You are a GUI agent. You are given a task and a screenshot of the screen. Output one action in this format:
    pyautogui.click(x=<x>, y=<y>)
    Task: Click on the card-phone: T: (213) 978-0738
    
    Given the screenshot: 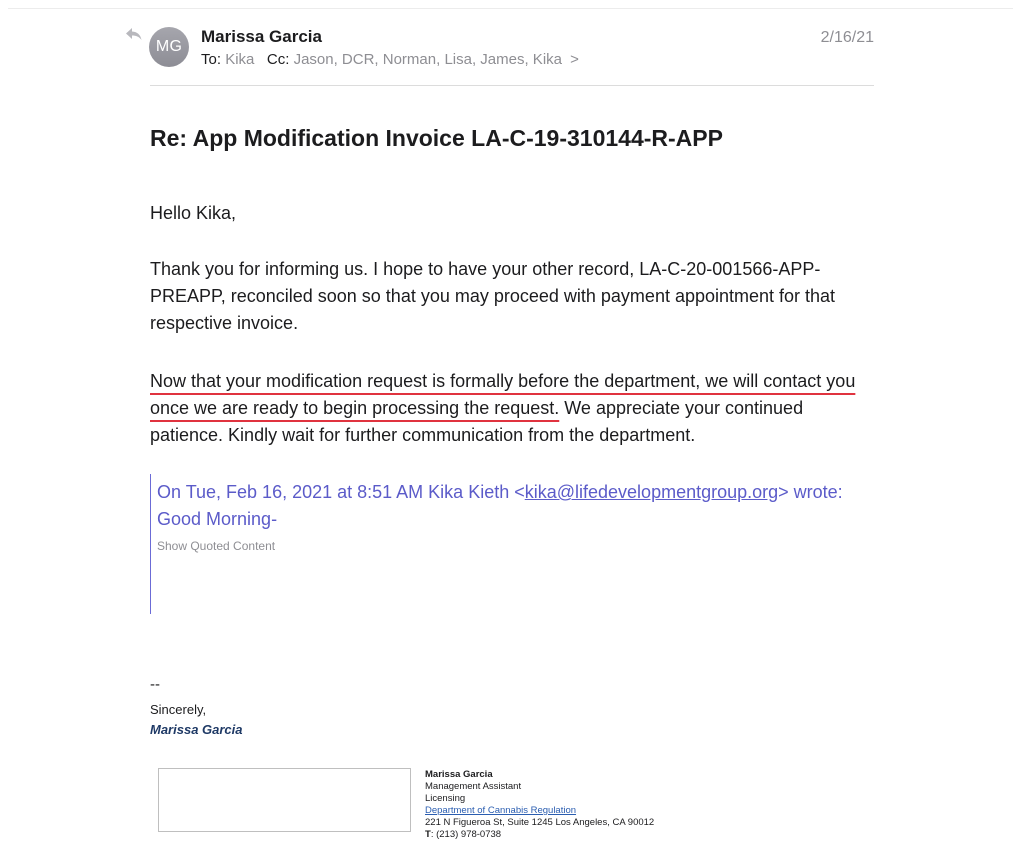 What is the action you would take?
    pyautogui.click(x=539, y=835)
    